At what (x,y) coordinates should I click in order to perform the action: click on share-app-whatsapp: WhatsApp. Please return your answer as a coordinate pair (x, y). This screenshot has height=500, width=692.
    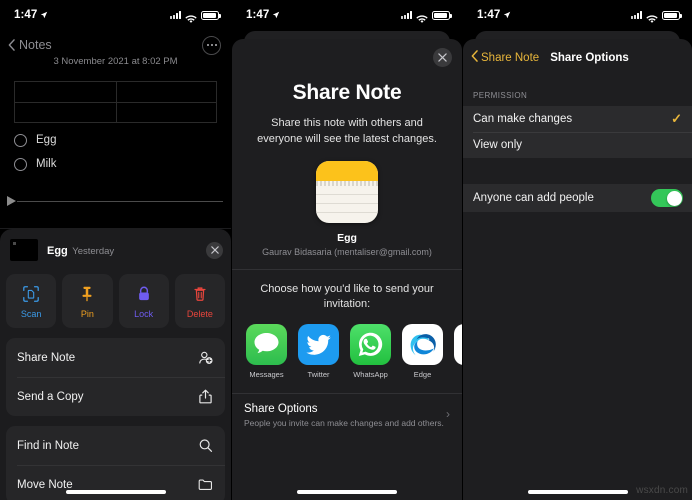
    Looking at the image, I should click on (370, 351).